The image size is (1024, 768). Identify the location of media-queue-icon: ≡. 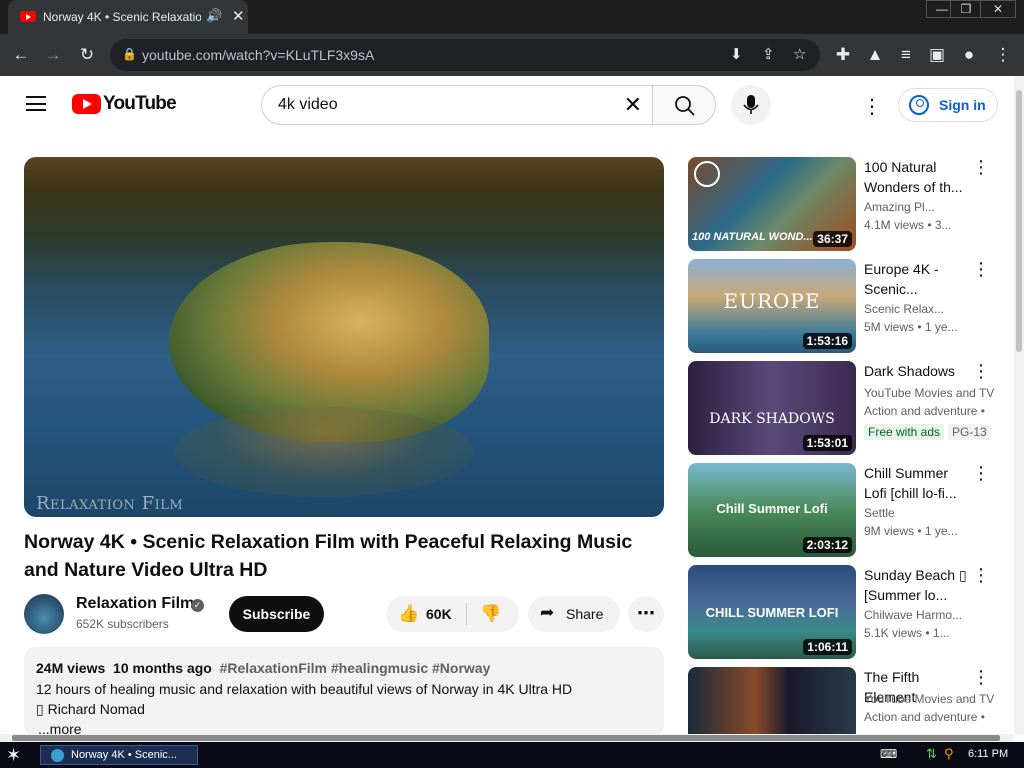
(906, 55).